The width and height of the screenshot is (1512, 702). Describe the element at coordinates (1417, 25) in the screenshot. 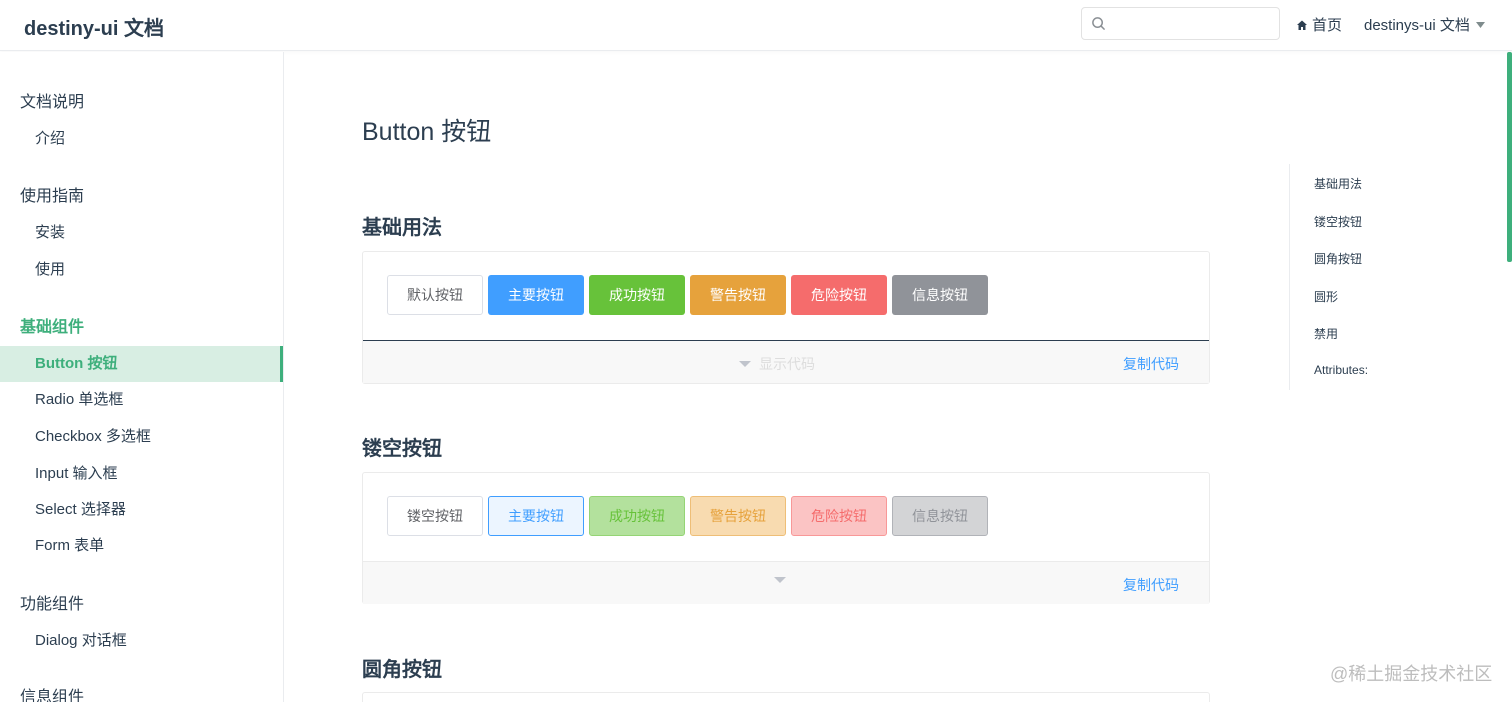

I see `nav-dropdown-label: destinys-ui 文档` at that location.